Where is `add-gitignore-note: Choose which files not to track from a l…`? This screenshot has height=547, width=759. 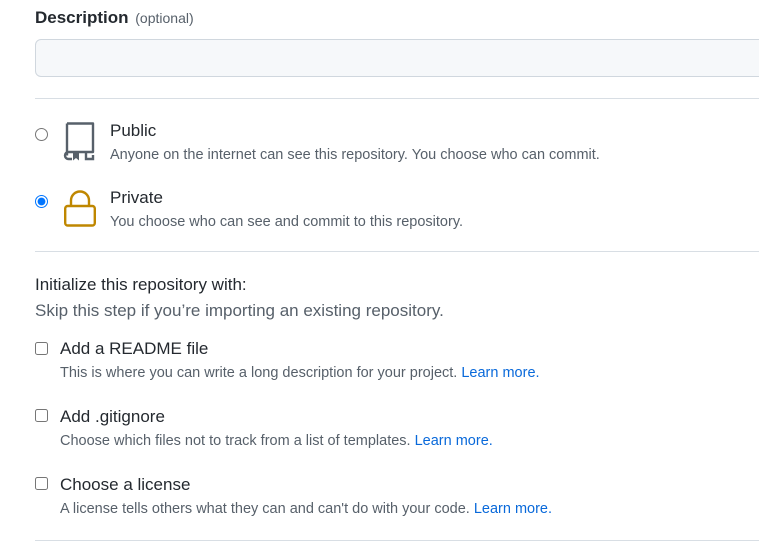 add-gitignore-note: Choose which files not to track from a l… is located at coordinates (276, 441).